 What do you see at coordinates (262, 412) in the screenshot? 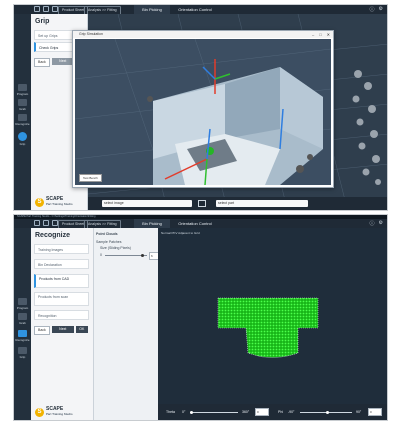
I see `theta-input: 0` at bounding box center [262, 412].